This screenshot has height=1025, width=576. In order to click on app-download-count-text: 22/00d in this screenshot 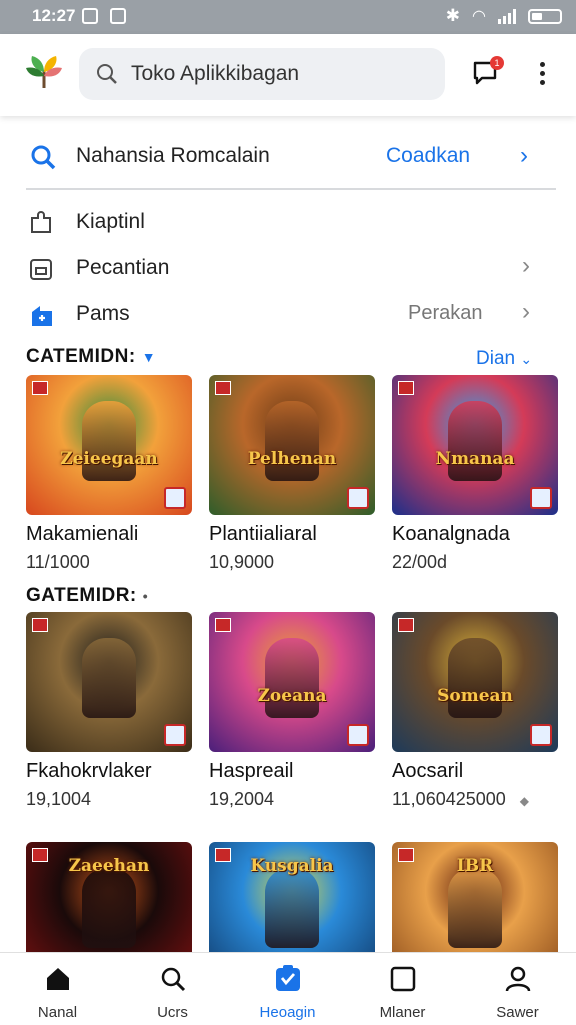, I will do `click(420, 562)`.